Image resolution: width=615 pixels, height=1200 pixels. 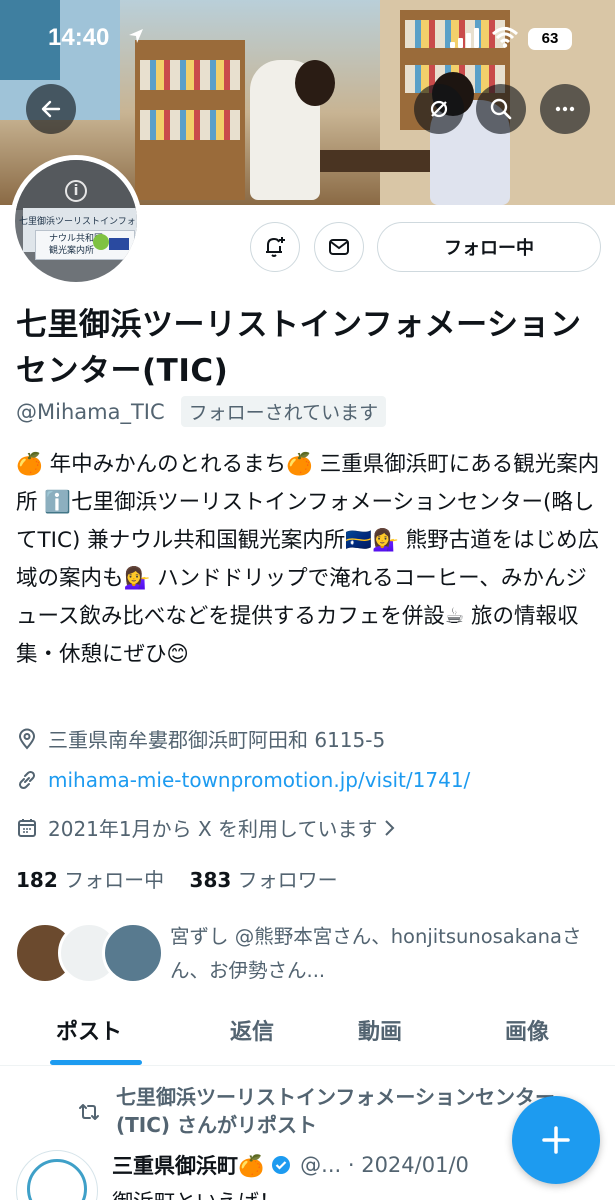 I want to click on back-arrow-icon, so click(x=51, y=109).